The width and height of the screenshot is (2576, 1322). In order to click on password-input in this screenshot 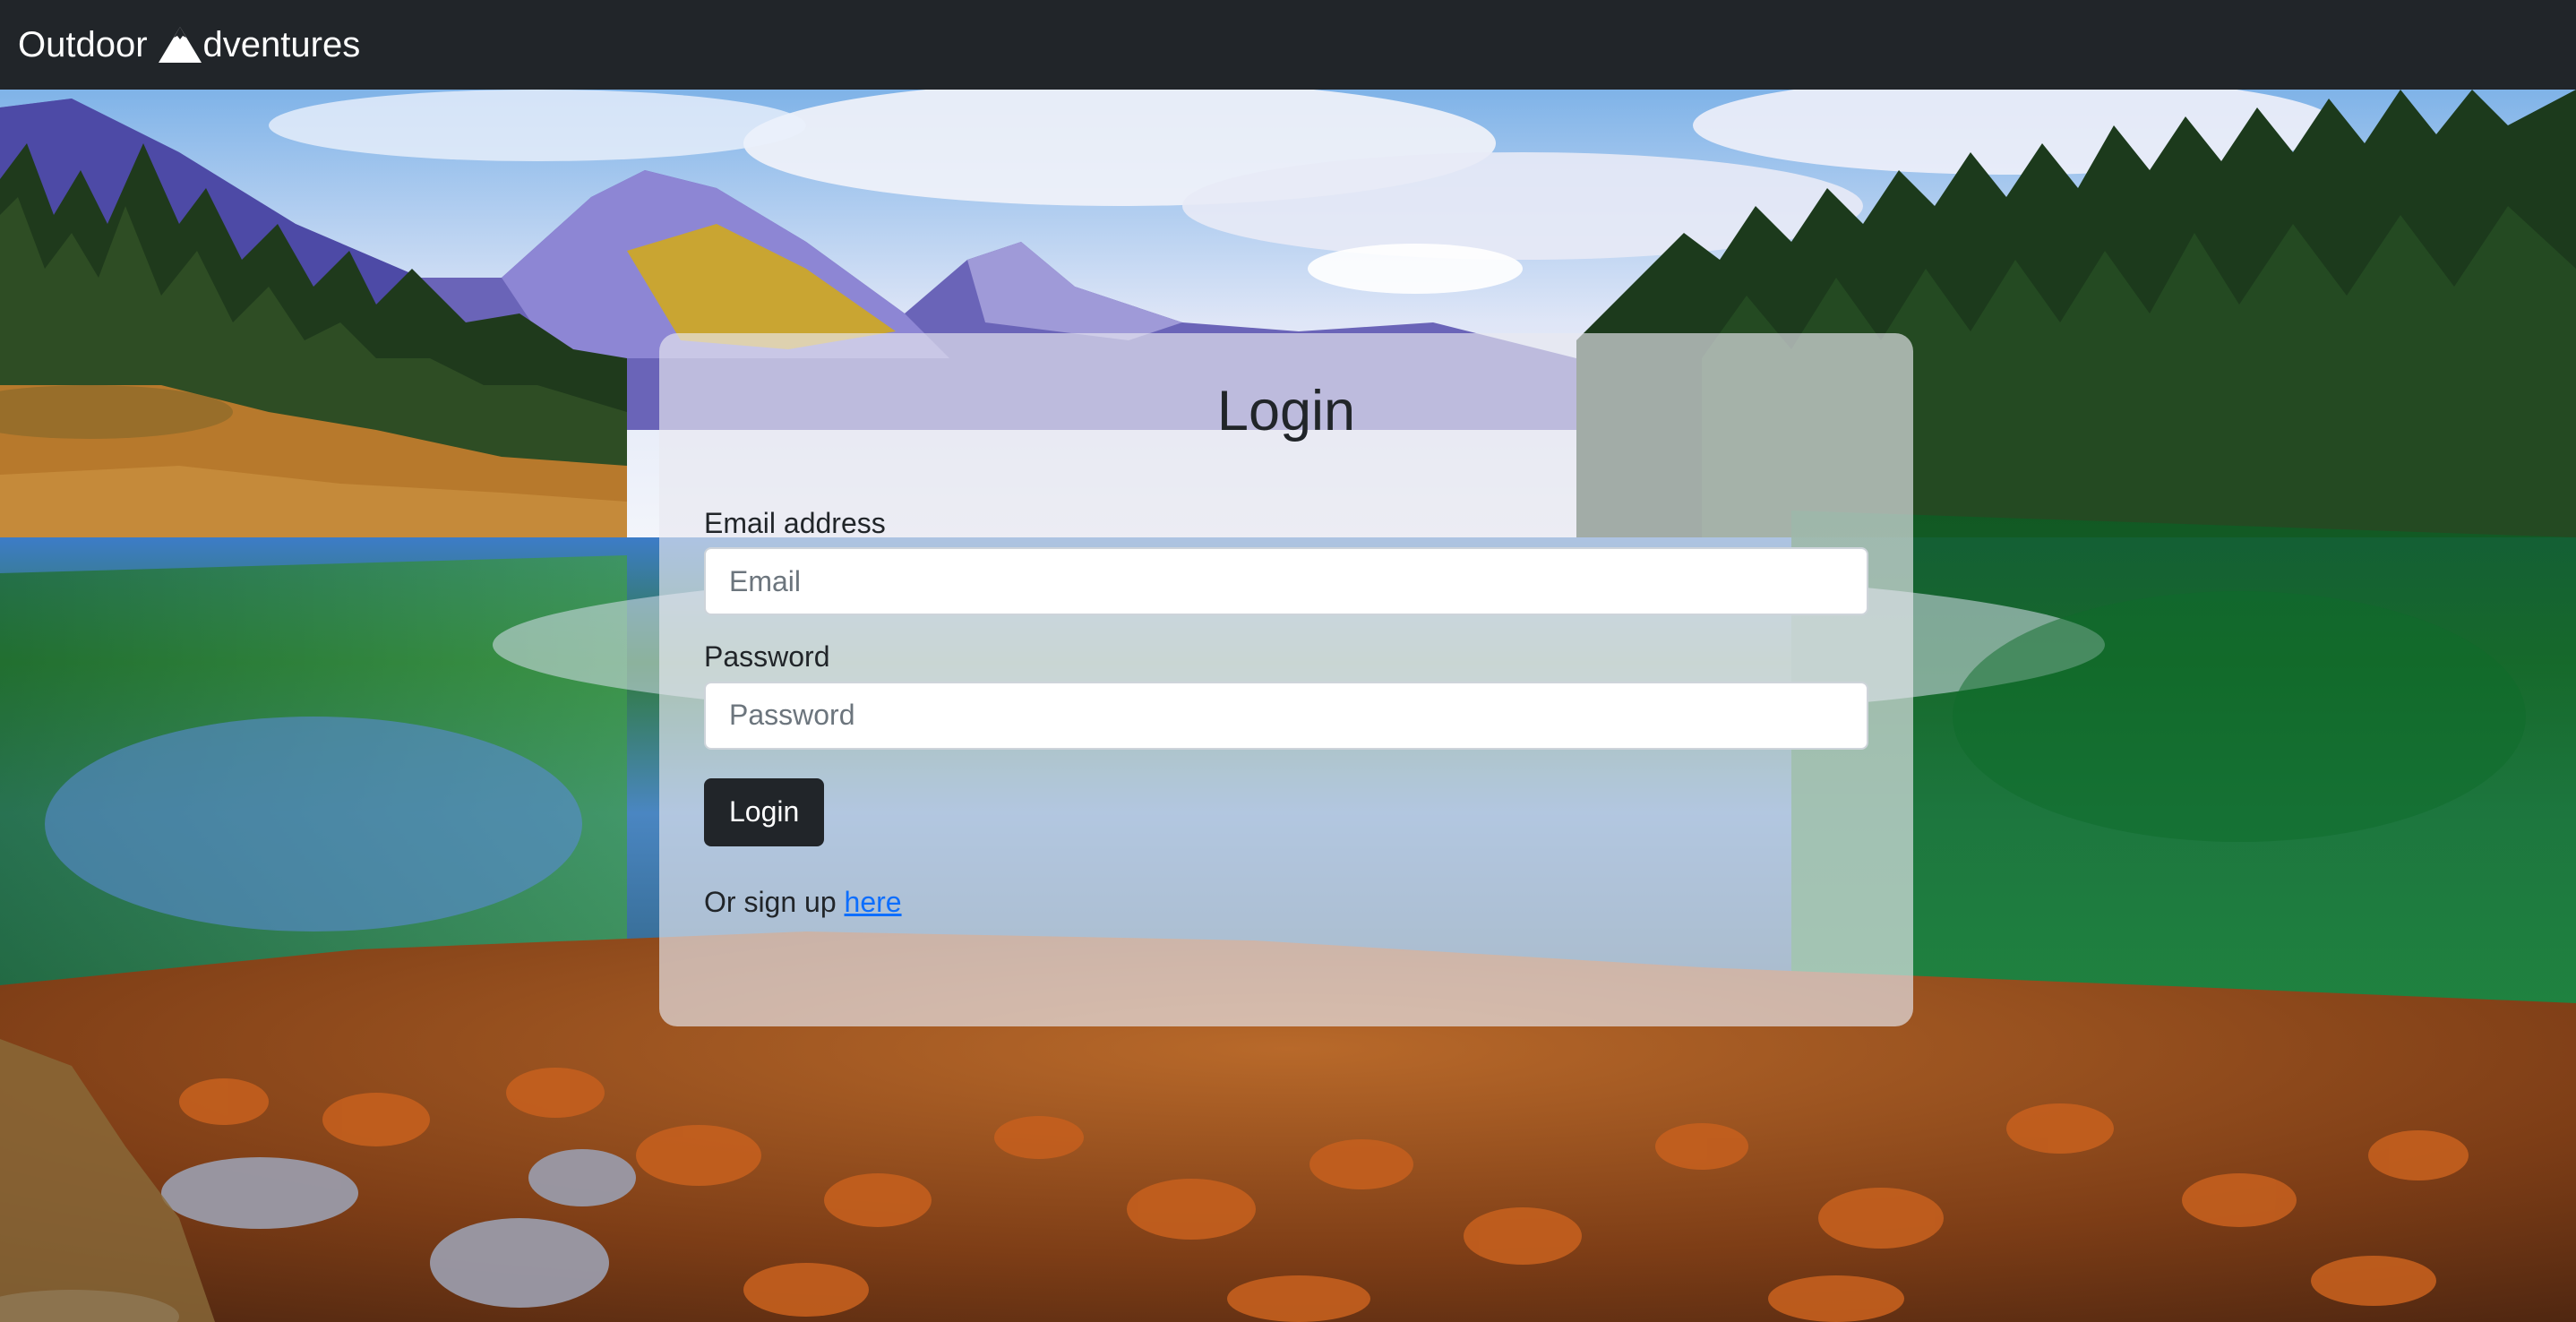, I will do `click(1286, 715)`.